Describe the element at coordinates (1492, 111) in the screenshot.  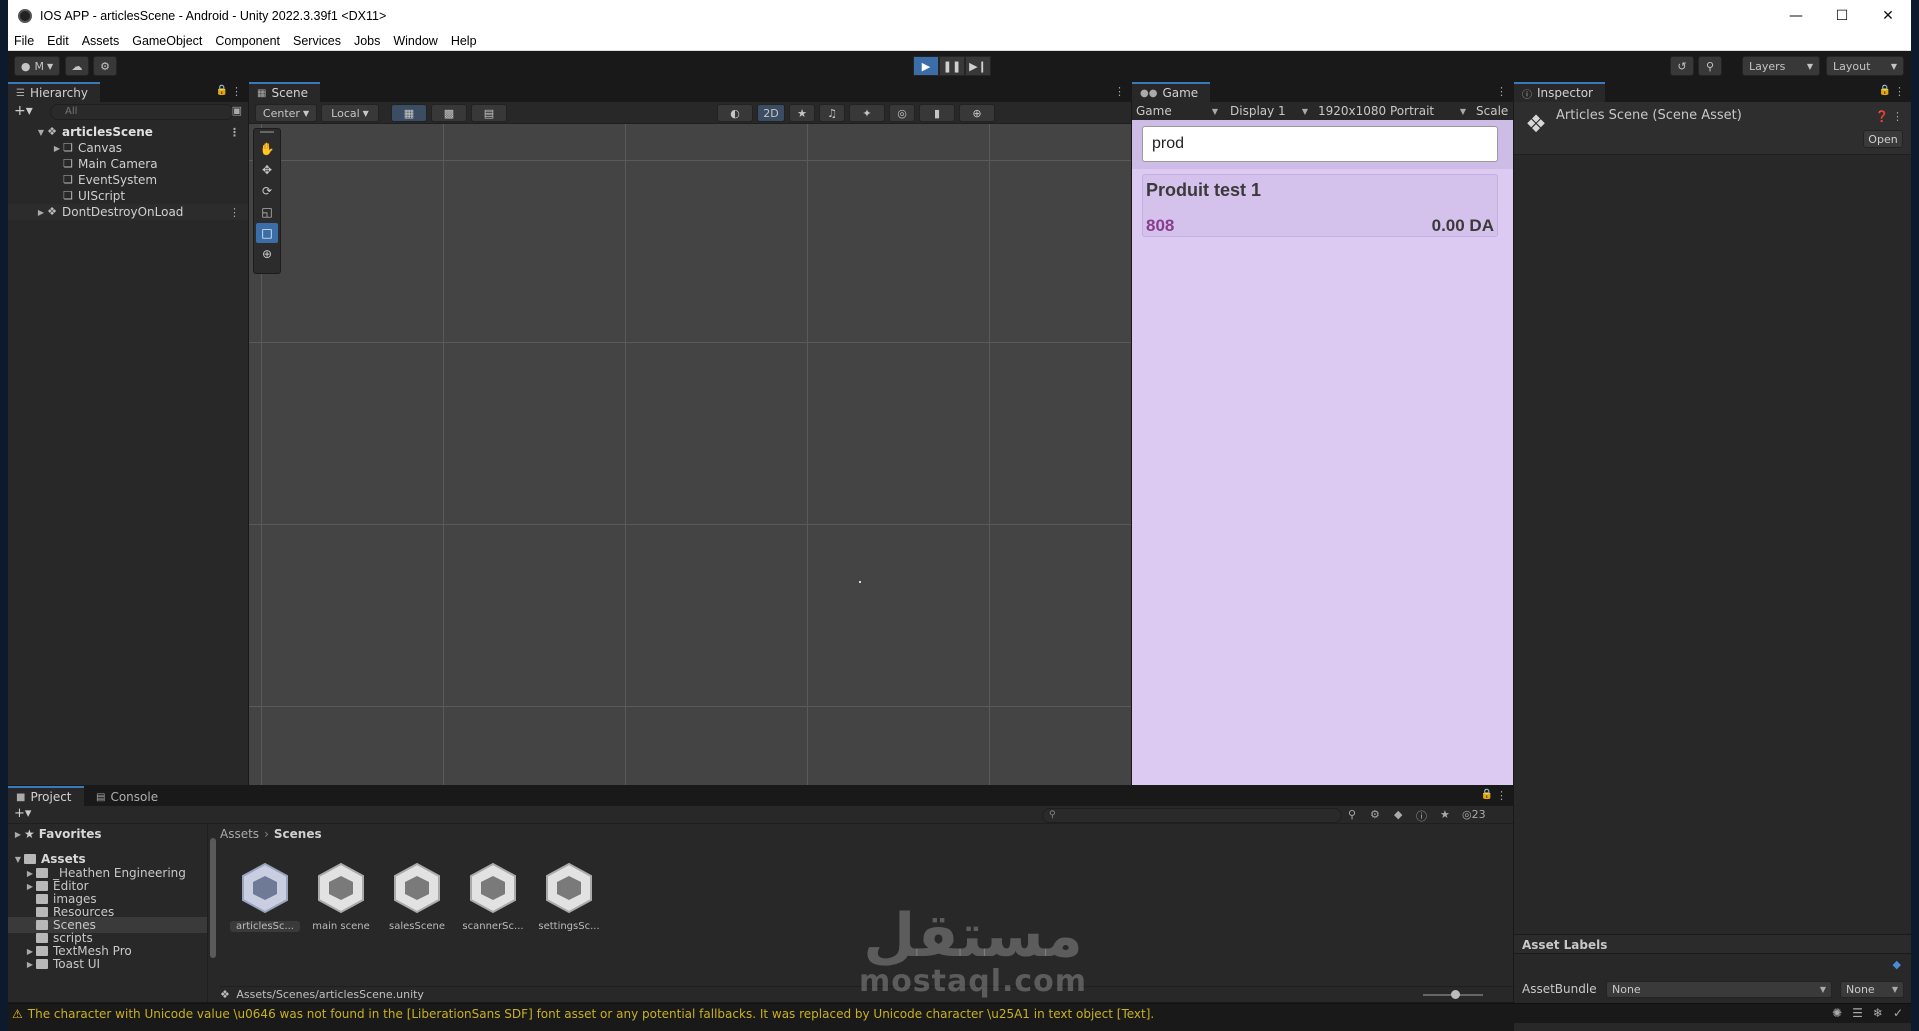
I see `scale-slider: Scale` at that location.